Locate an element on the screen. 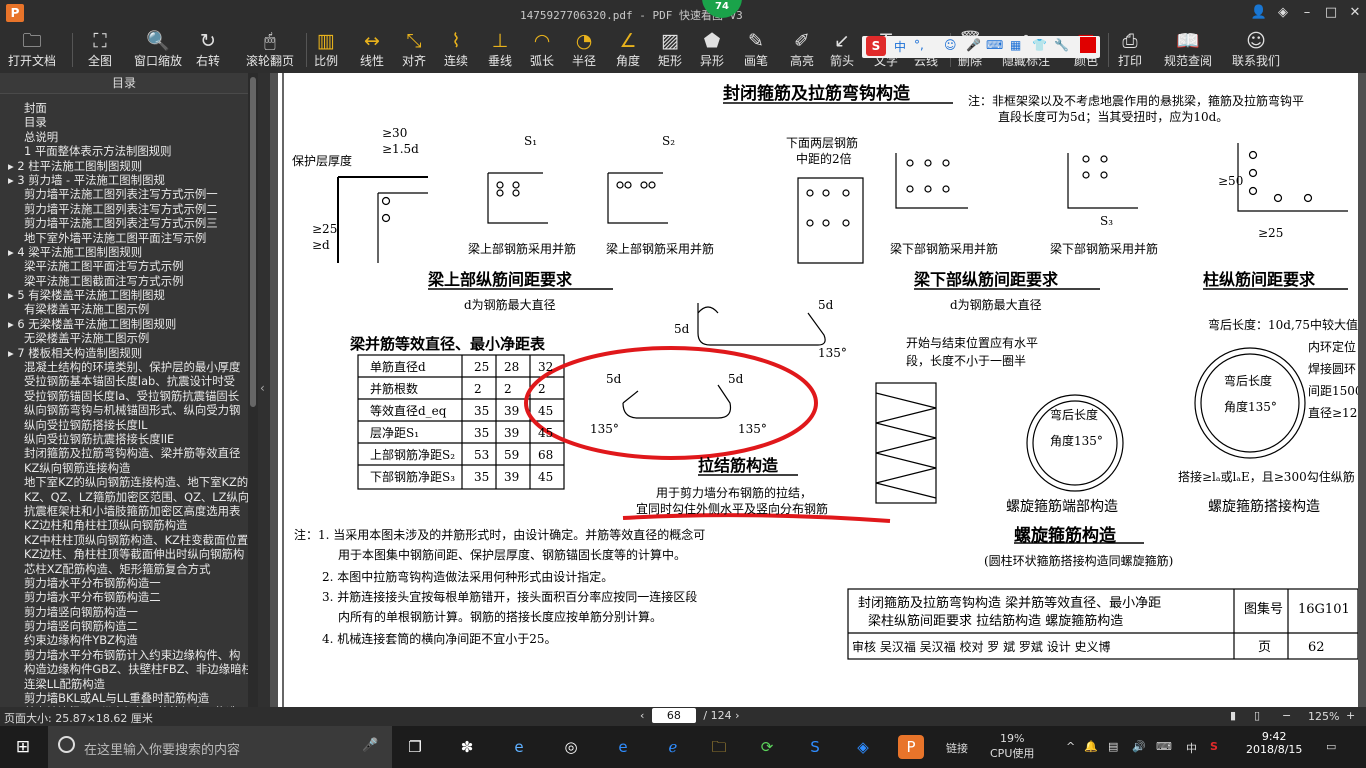 This screenshot has width=1366, height=768. double-page-view-icon: ▯ is located at coordinates (1257, 715).